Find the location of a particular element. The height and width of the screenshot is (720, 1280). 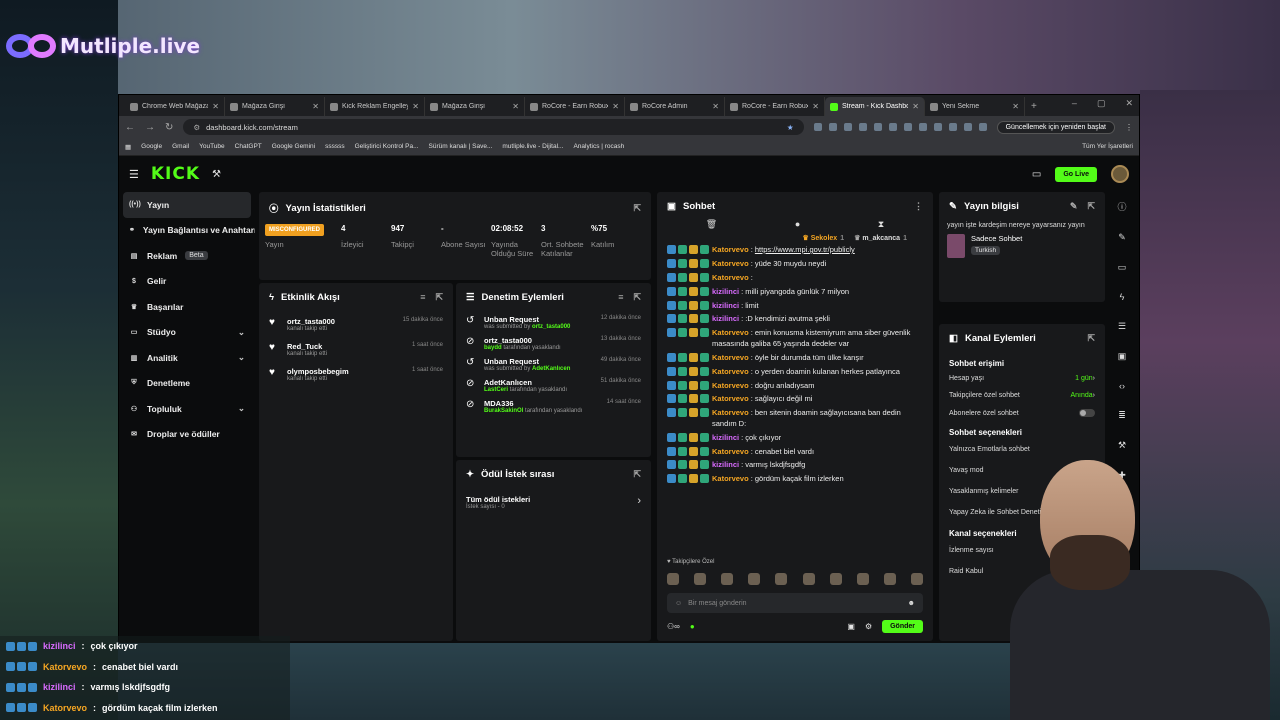

sidebar-item: ♛ Başarılar is located at coordinates (187, 307).